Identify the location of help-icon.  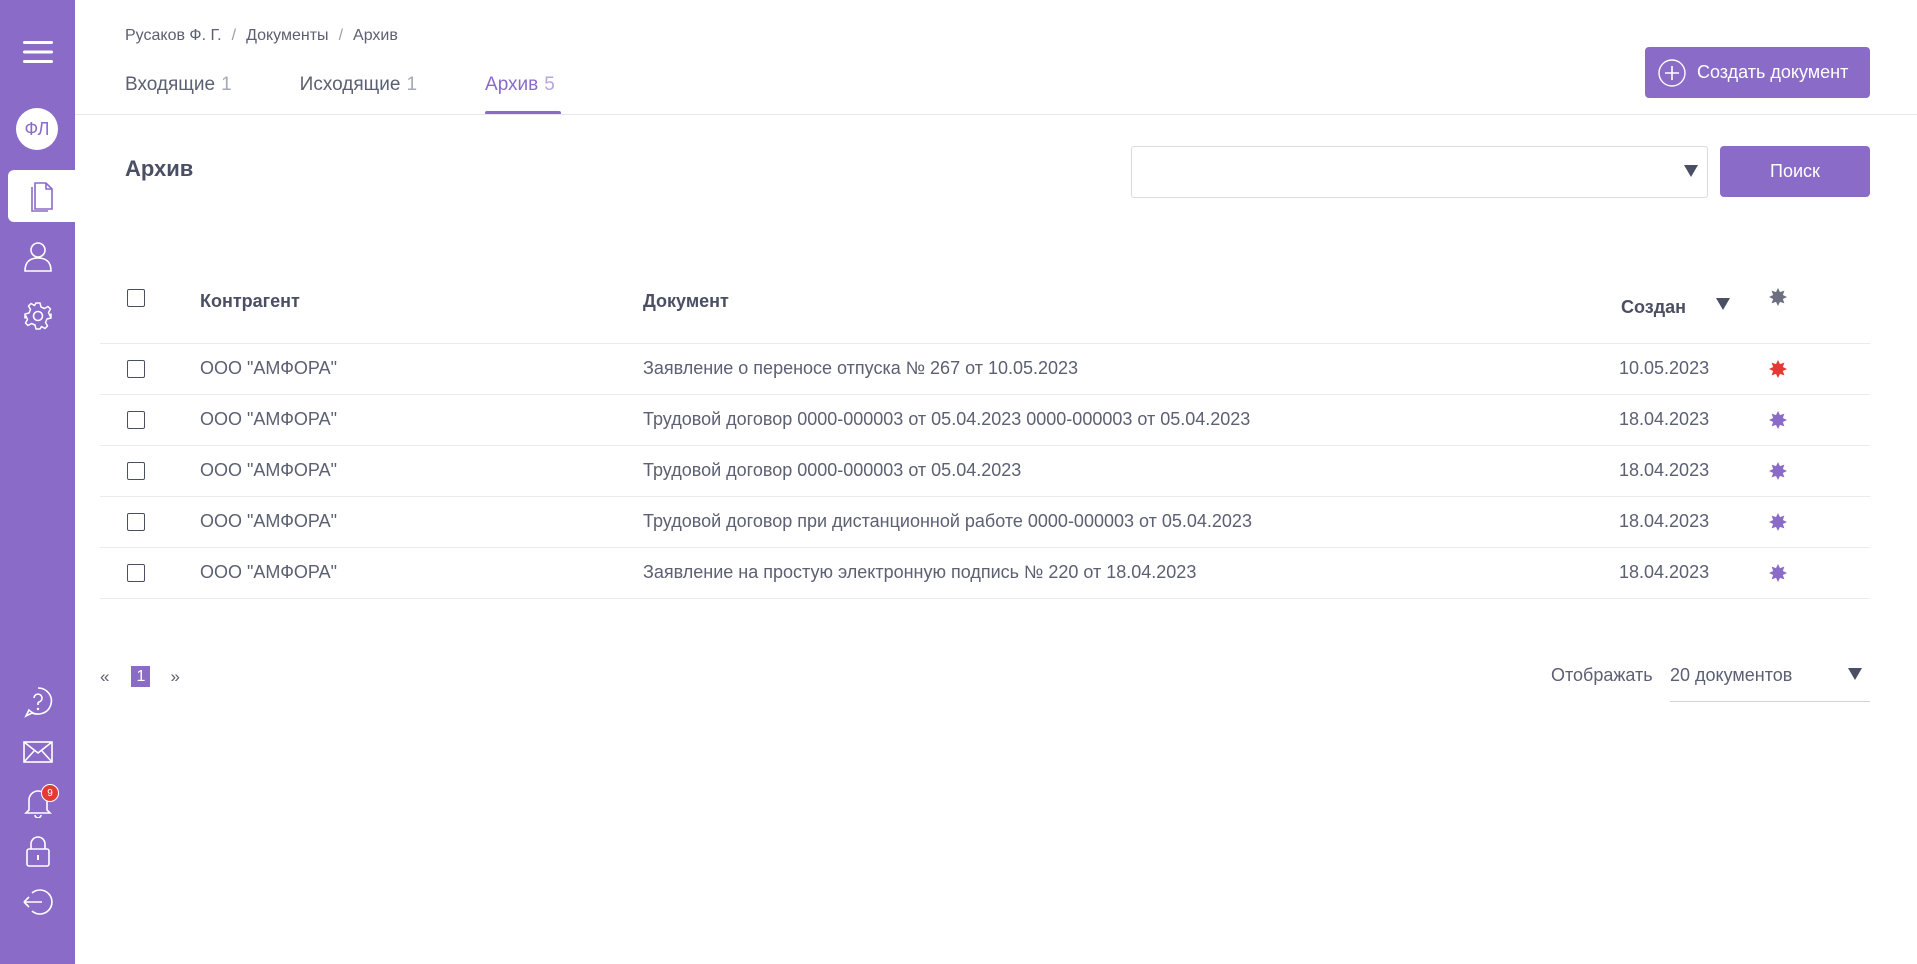
(37, 702).